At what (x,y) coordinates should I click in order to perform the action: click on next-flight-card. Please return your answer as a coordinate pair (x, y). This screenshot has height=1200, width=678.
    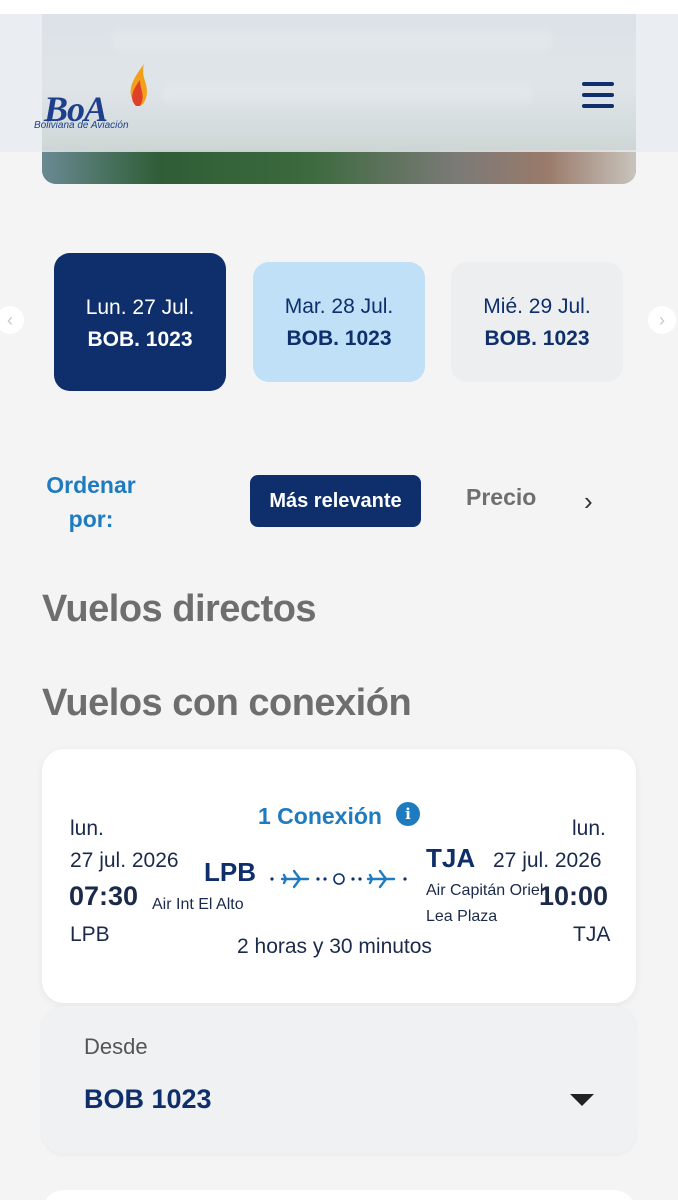
    Looking at the image, I should click on (339, 1195).